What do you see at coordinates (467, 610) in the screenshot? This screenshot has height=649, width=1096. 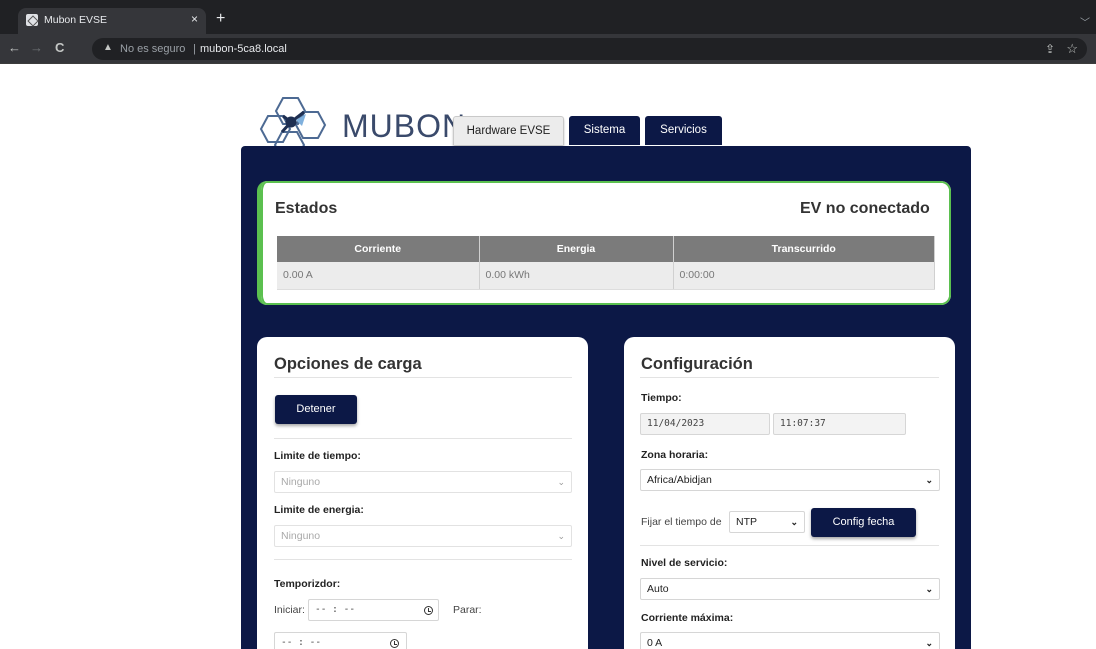 I see `stop-label: Parar:` at bounding box center [467, 610].